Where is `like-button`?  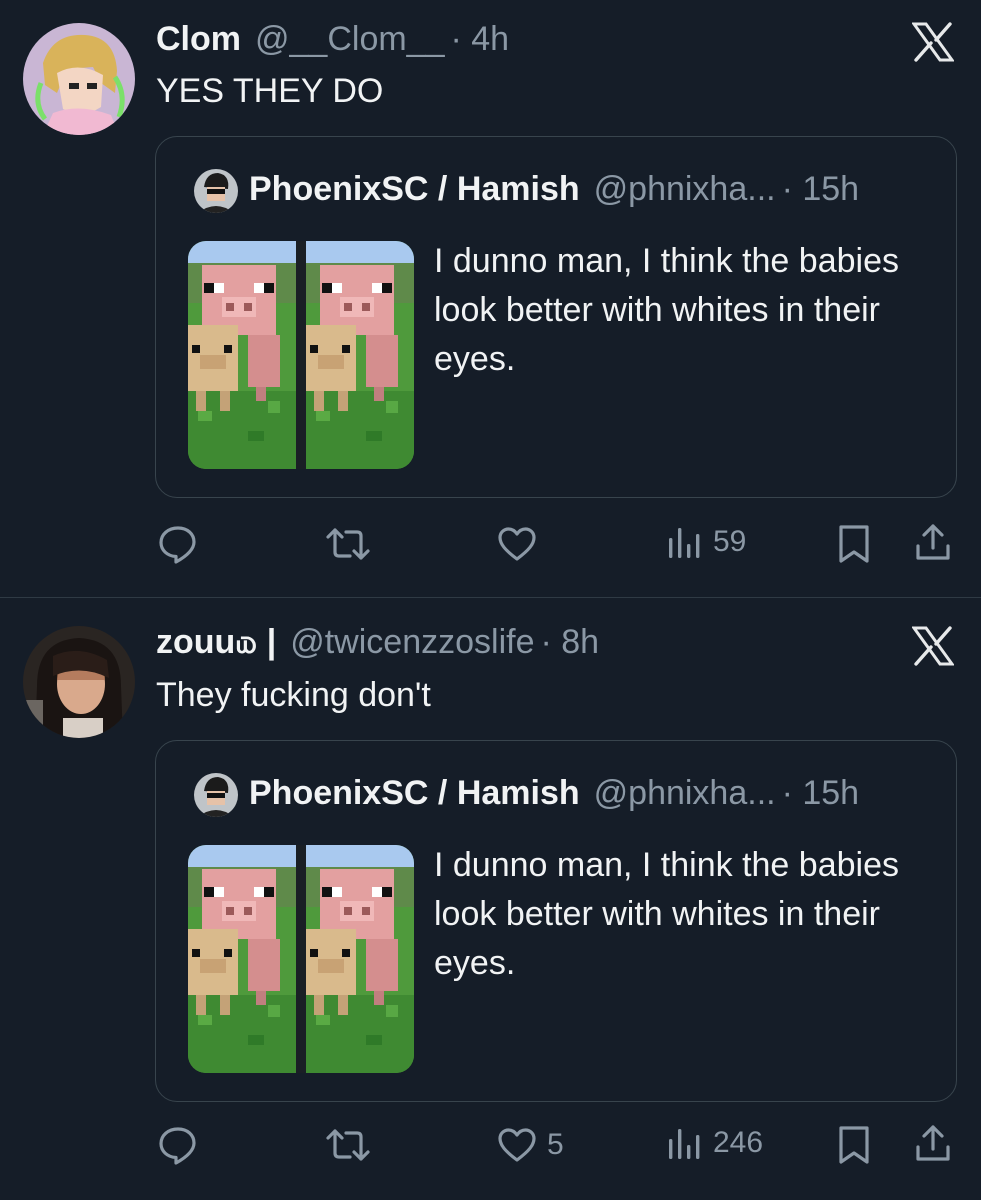 like-button is located at coordinates (522, 544).